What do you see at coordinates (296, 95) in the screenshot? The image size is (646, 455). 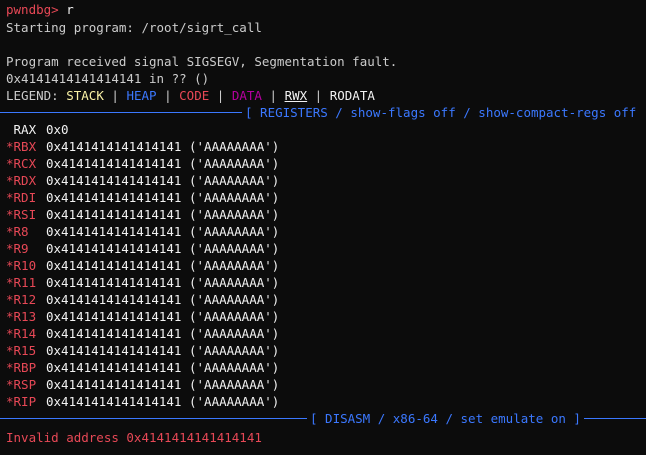 I see `legend-rwx: RWX` at bounding box center [296, 95].